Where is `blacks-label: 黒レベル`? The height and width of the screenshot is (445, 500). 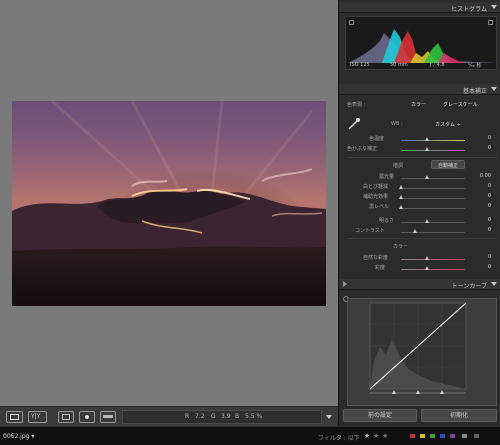
blacks-label: 黒レベル is located at coordinates (379, 207).